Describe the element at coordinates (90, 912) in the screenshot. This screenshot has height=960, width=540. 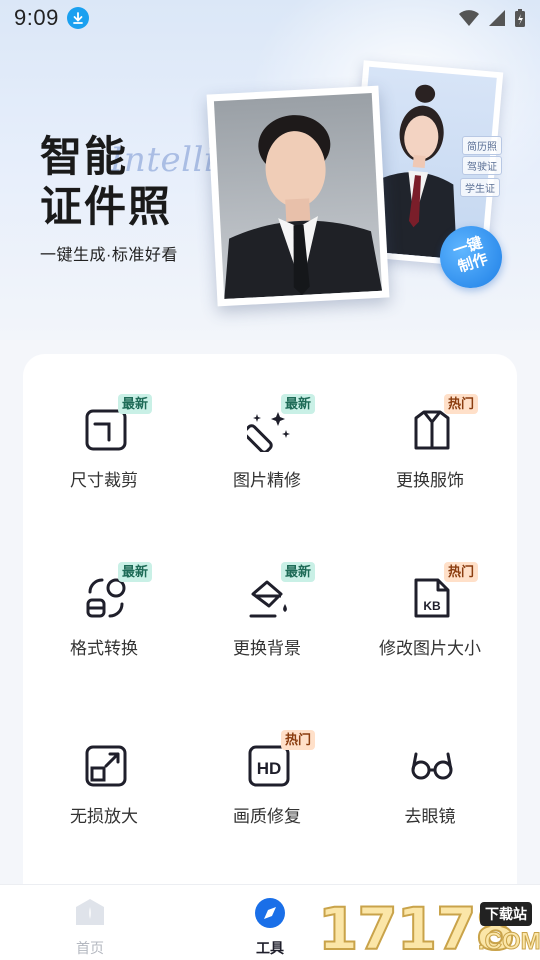
I see `home-icon` at that location.